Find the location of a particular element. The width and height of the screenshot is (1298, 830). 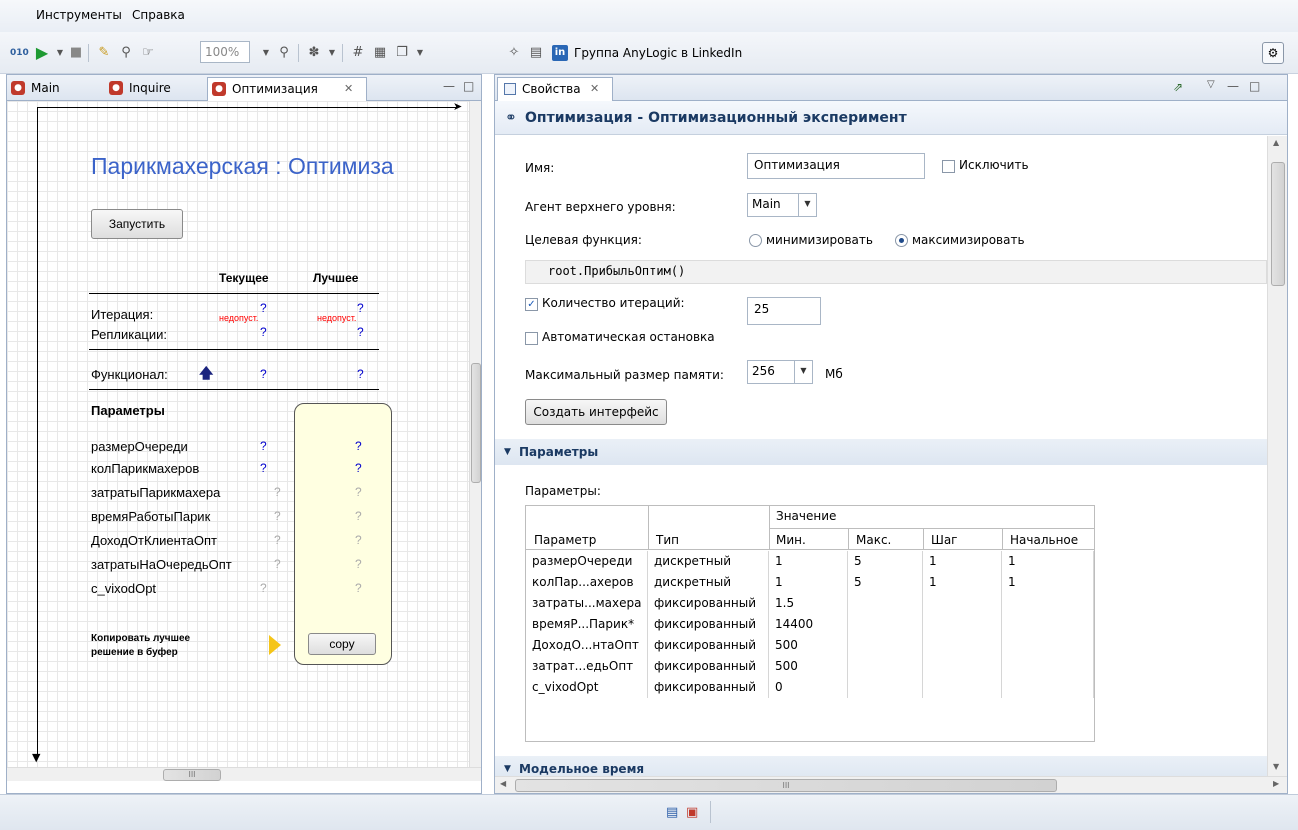

col-header-step: Шаг is located at coordinates (944, 540).